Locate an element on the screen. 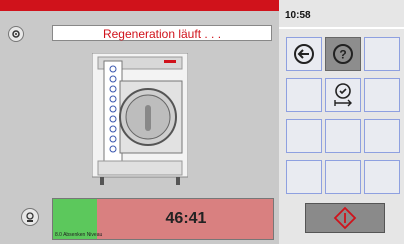 The height and width of the screenshot is (244, 404). back-button is located at coordinates (304, 54).